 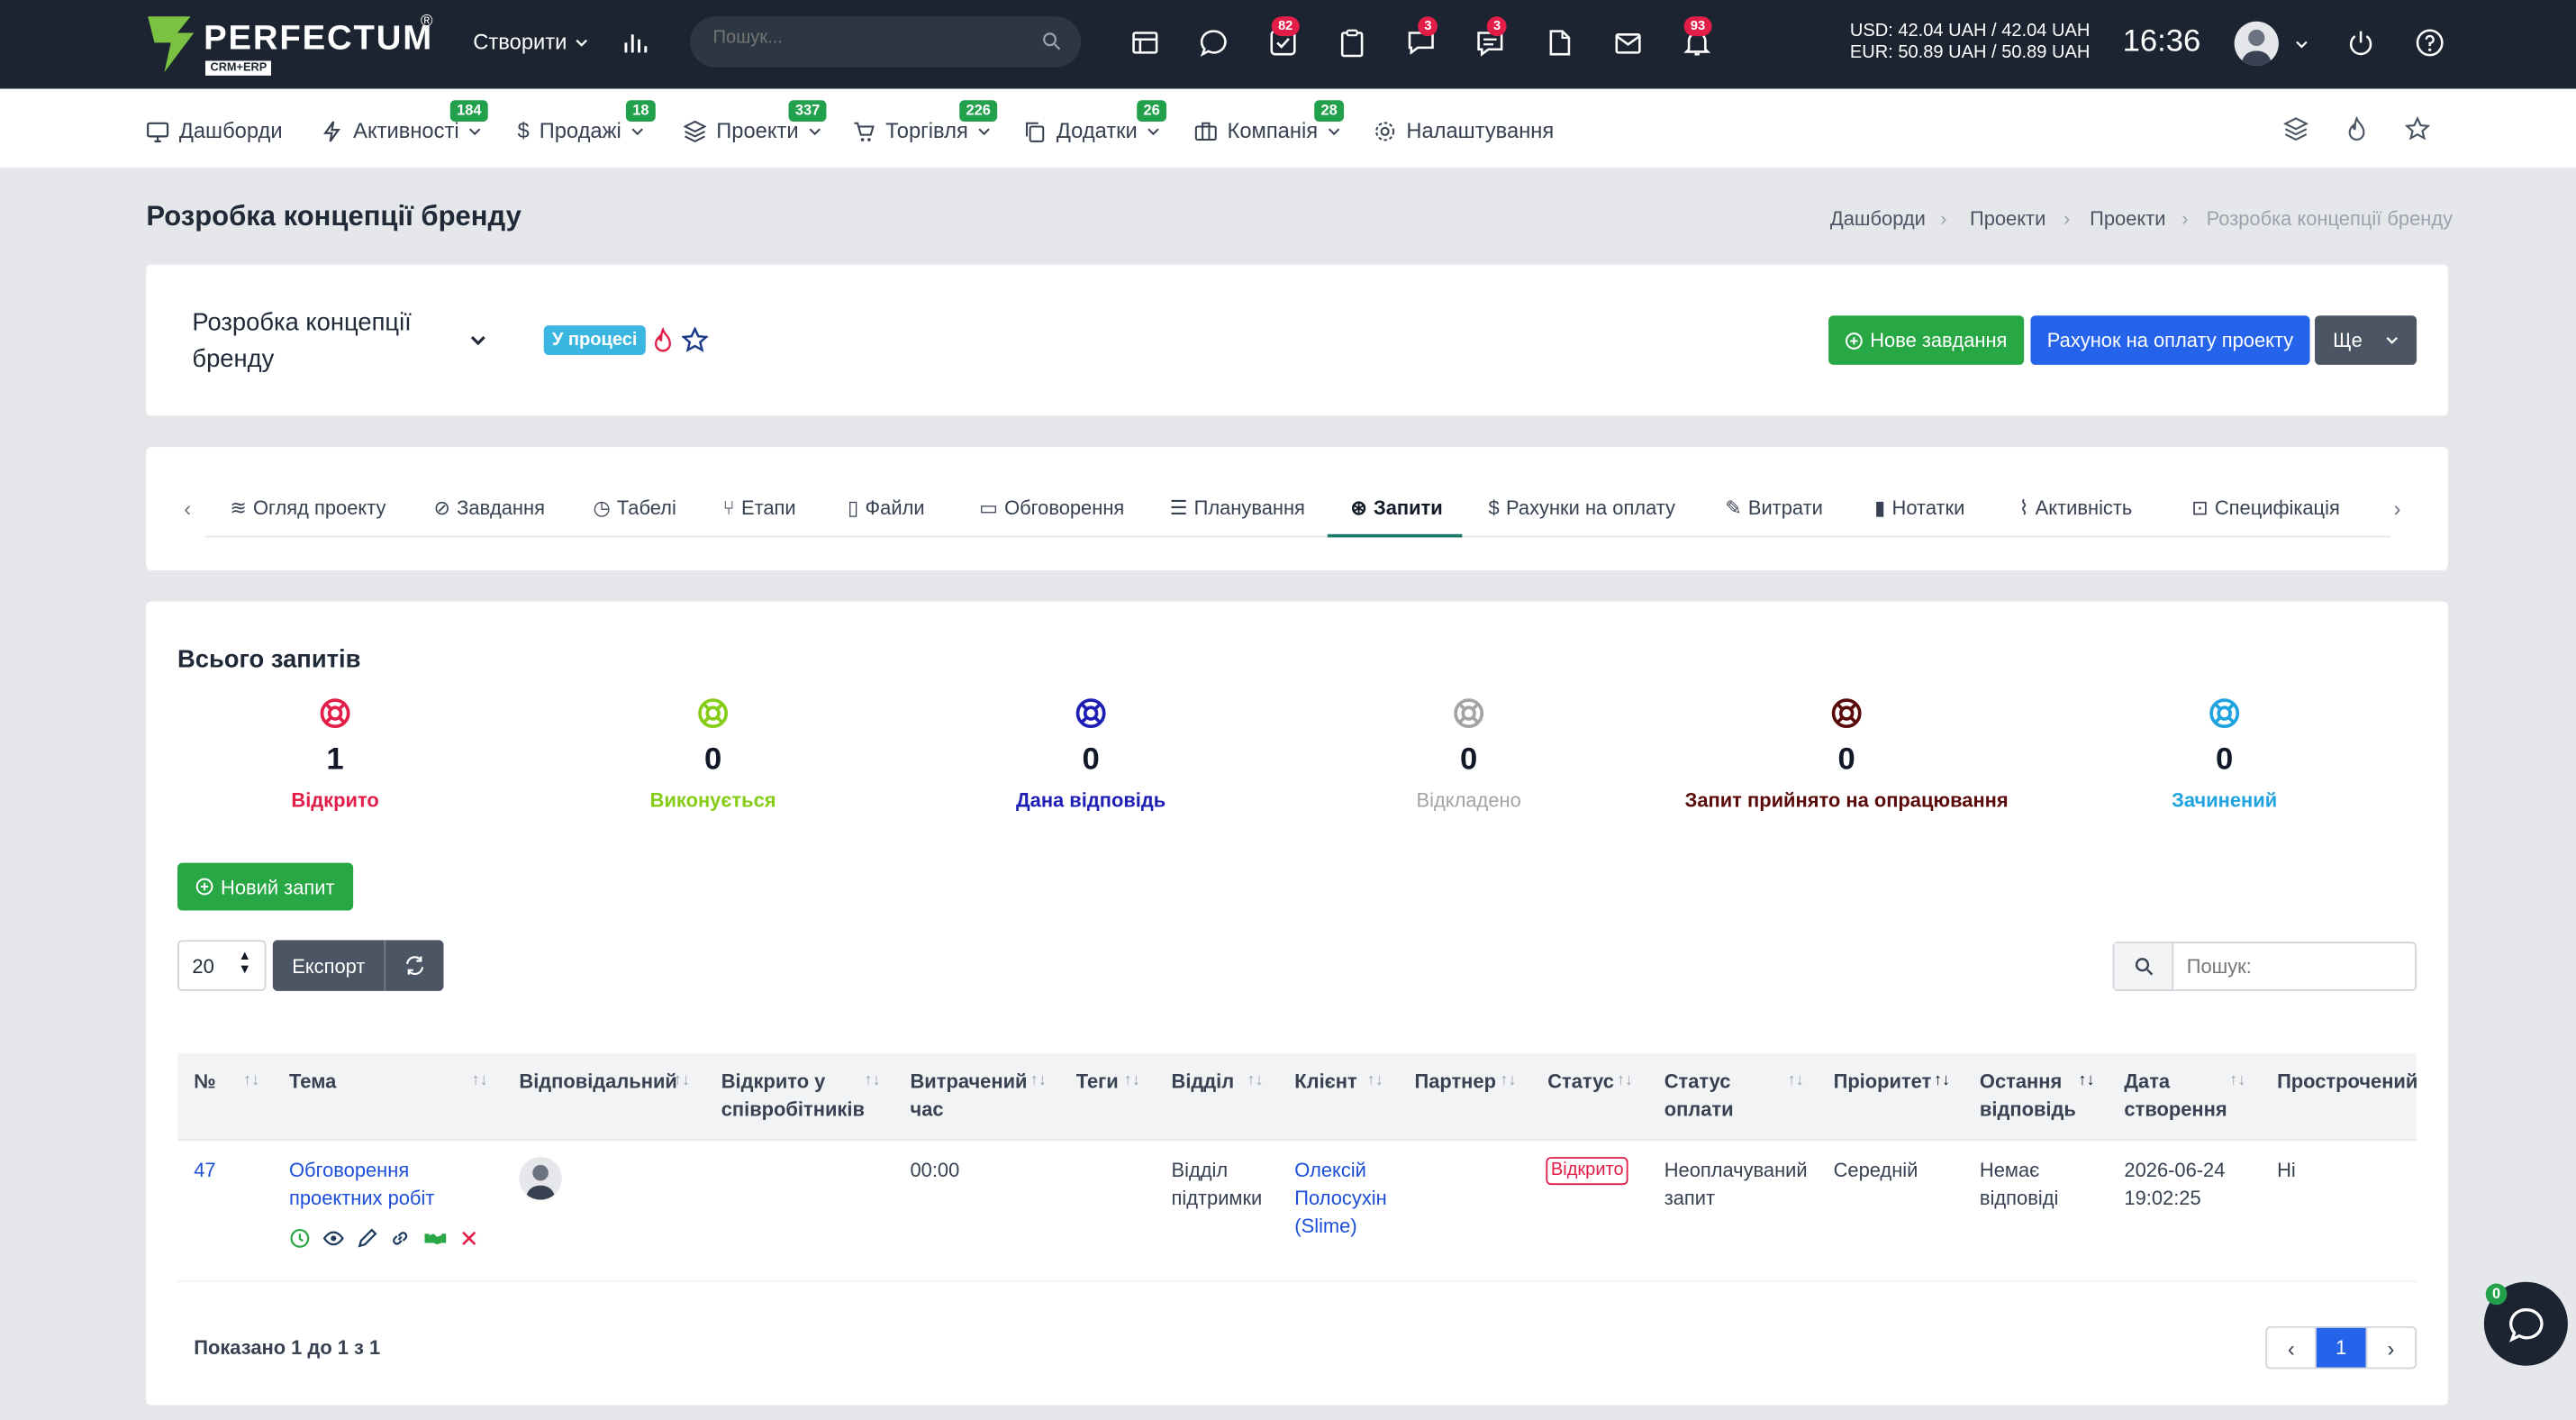 What do you see at coordinates (1927, 340) in the screenshot?
I see `new-task-button: Нове завдання` at bounding box center [1927, 340].